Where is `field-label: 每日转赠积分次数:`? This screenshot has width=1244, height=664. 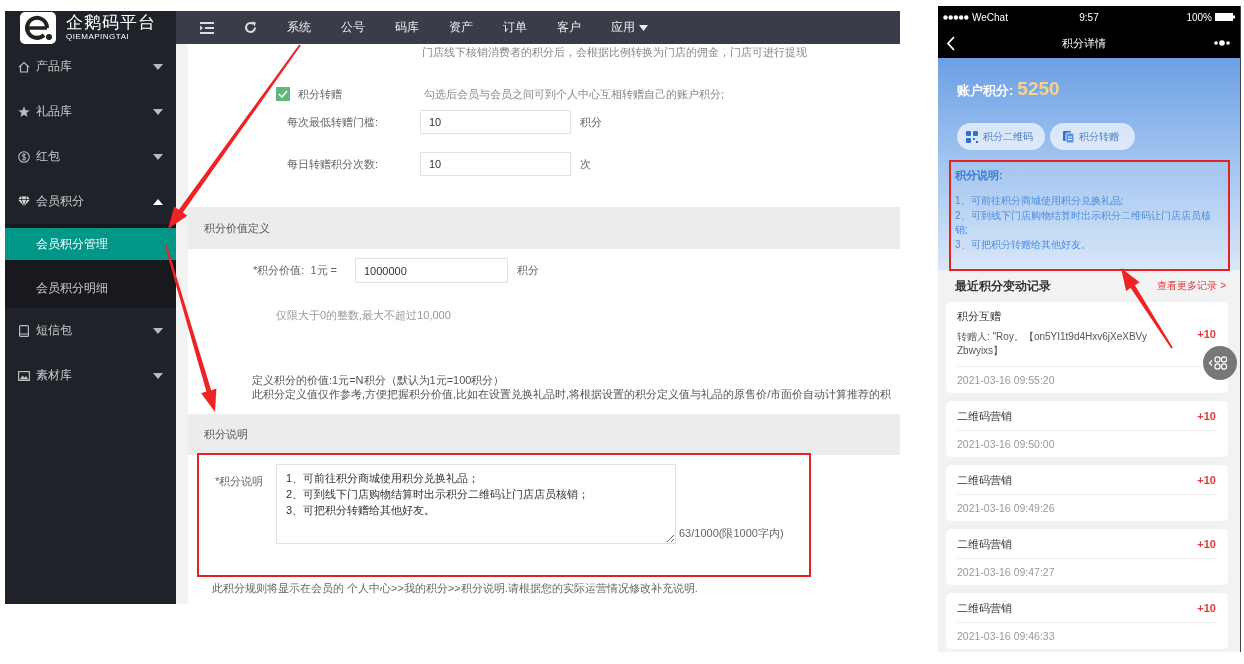 field-label: 每日转赠积分次数: is located at coordinates (333, 164).